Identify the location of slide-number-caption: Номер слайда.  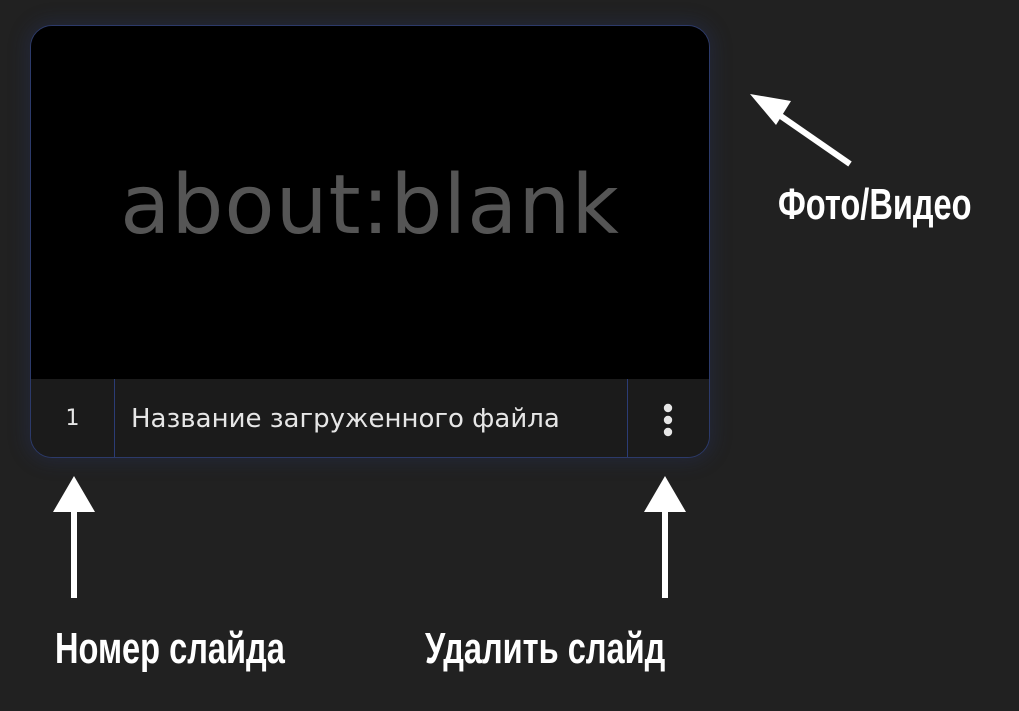
(170, 648).